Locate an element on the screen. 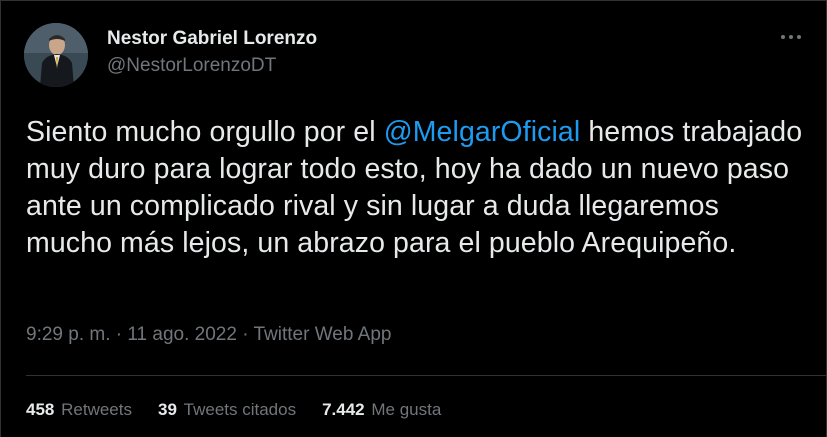 Image resolution: width=827 pixels, height=437 pixels. tweet-time: 9:29 p. m. is located at coordinates (68, 334).